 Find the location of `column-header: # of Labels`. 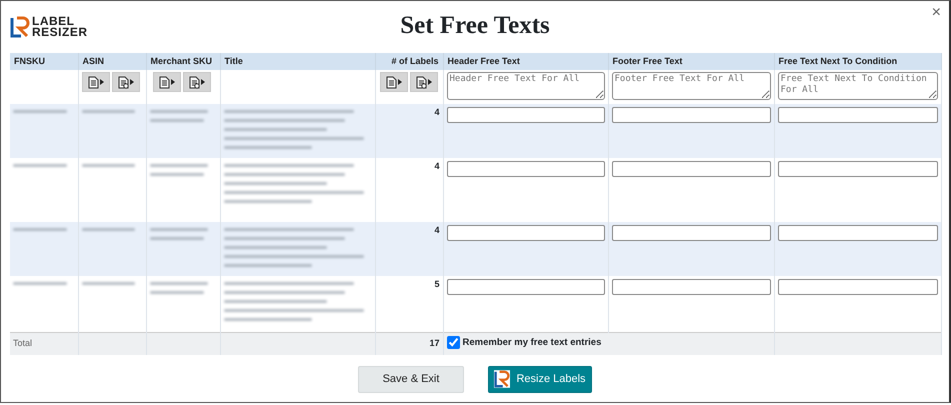

column-header: # of Labels is located at coordinates (414, 61).